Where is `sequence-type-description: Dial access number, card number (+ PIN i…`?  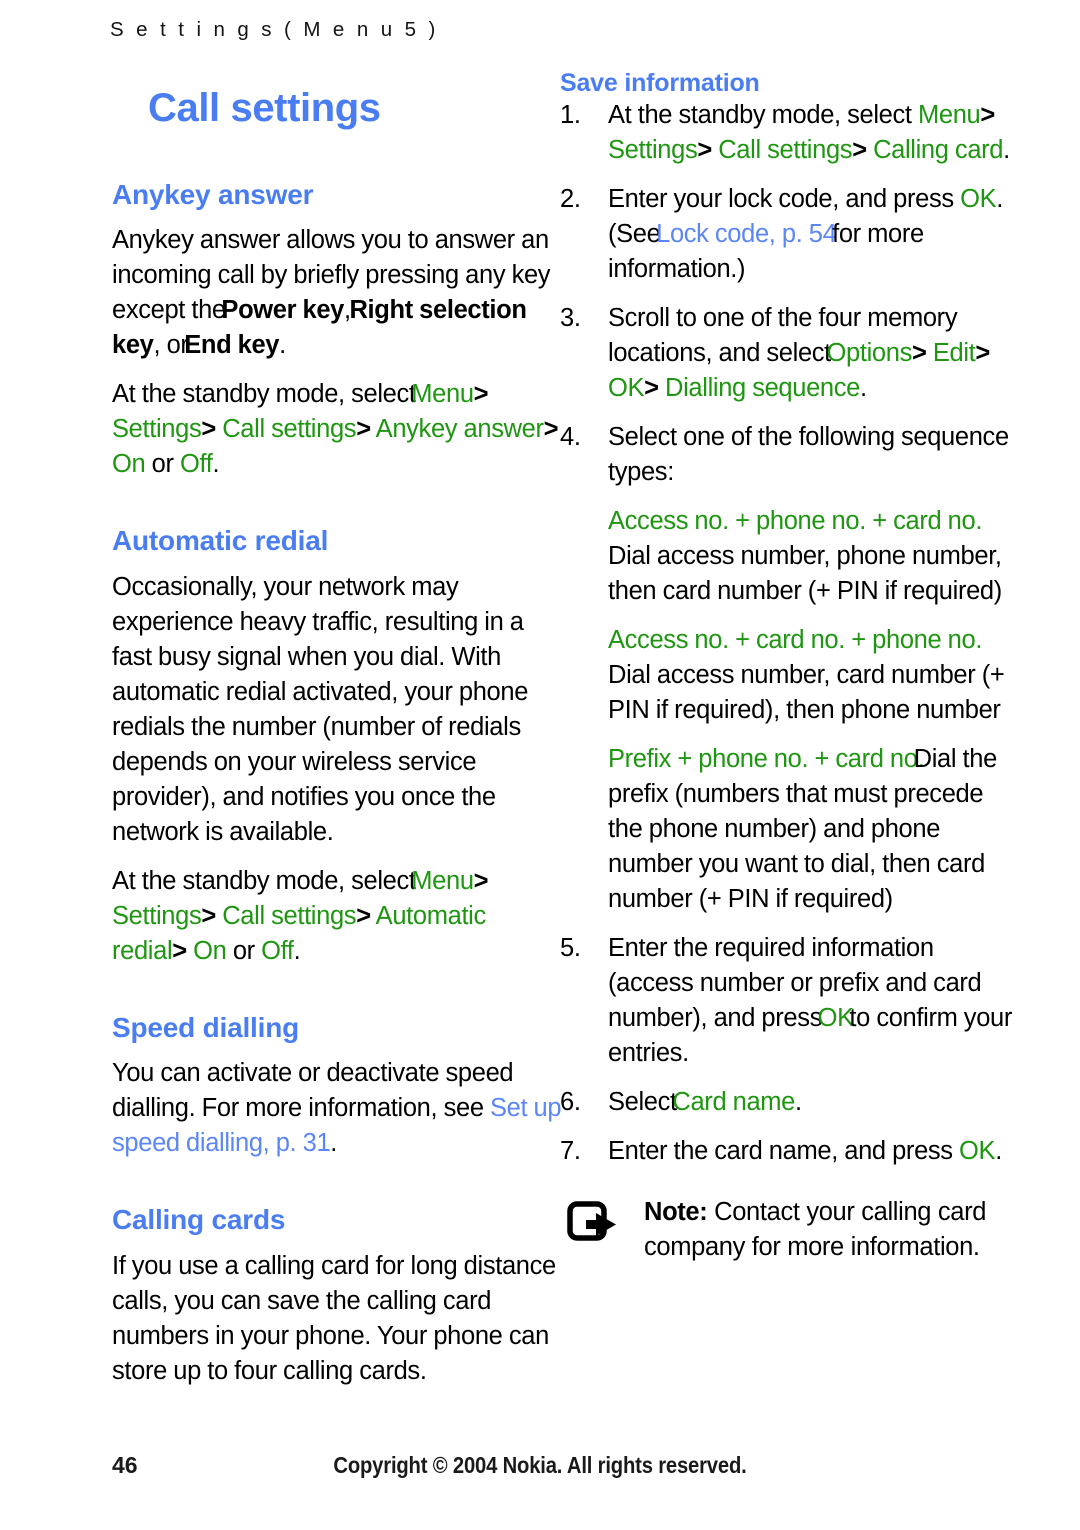
sequence-type-description: Dial access number, card number (+ PIN i… is located at coordinates (806, 693).